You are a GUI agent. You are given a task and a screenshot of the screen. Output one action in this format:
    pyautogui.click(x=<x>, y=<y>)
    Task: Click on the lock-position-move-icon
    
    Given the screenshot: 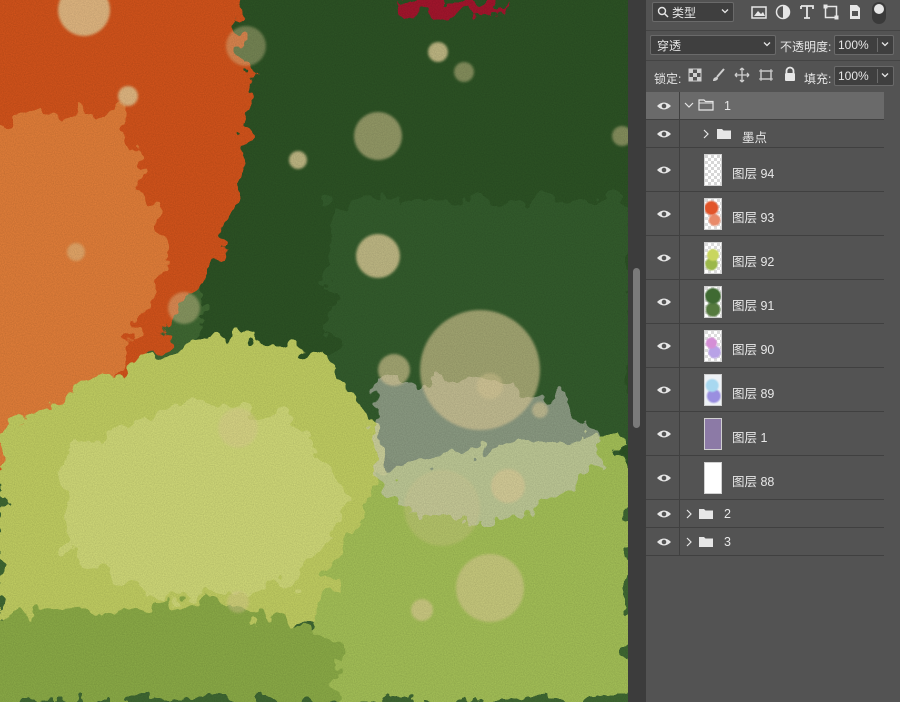 What is the action you would take?
    pyautogui.click(x=742, y=75)
    